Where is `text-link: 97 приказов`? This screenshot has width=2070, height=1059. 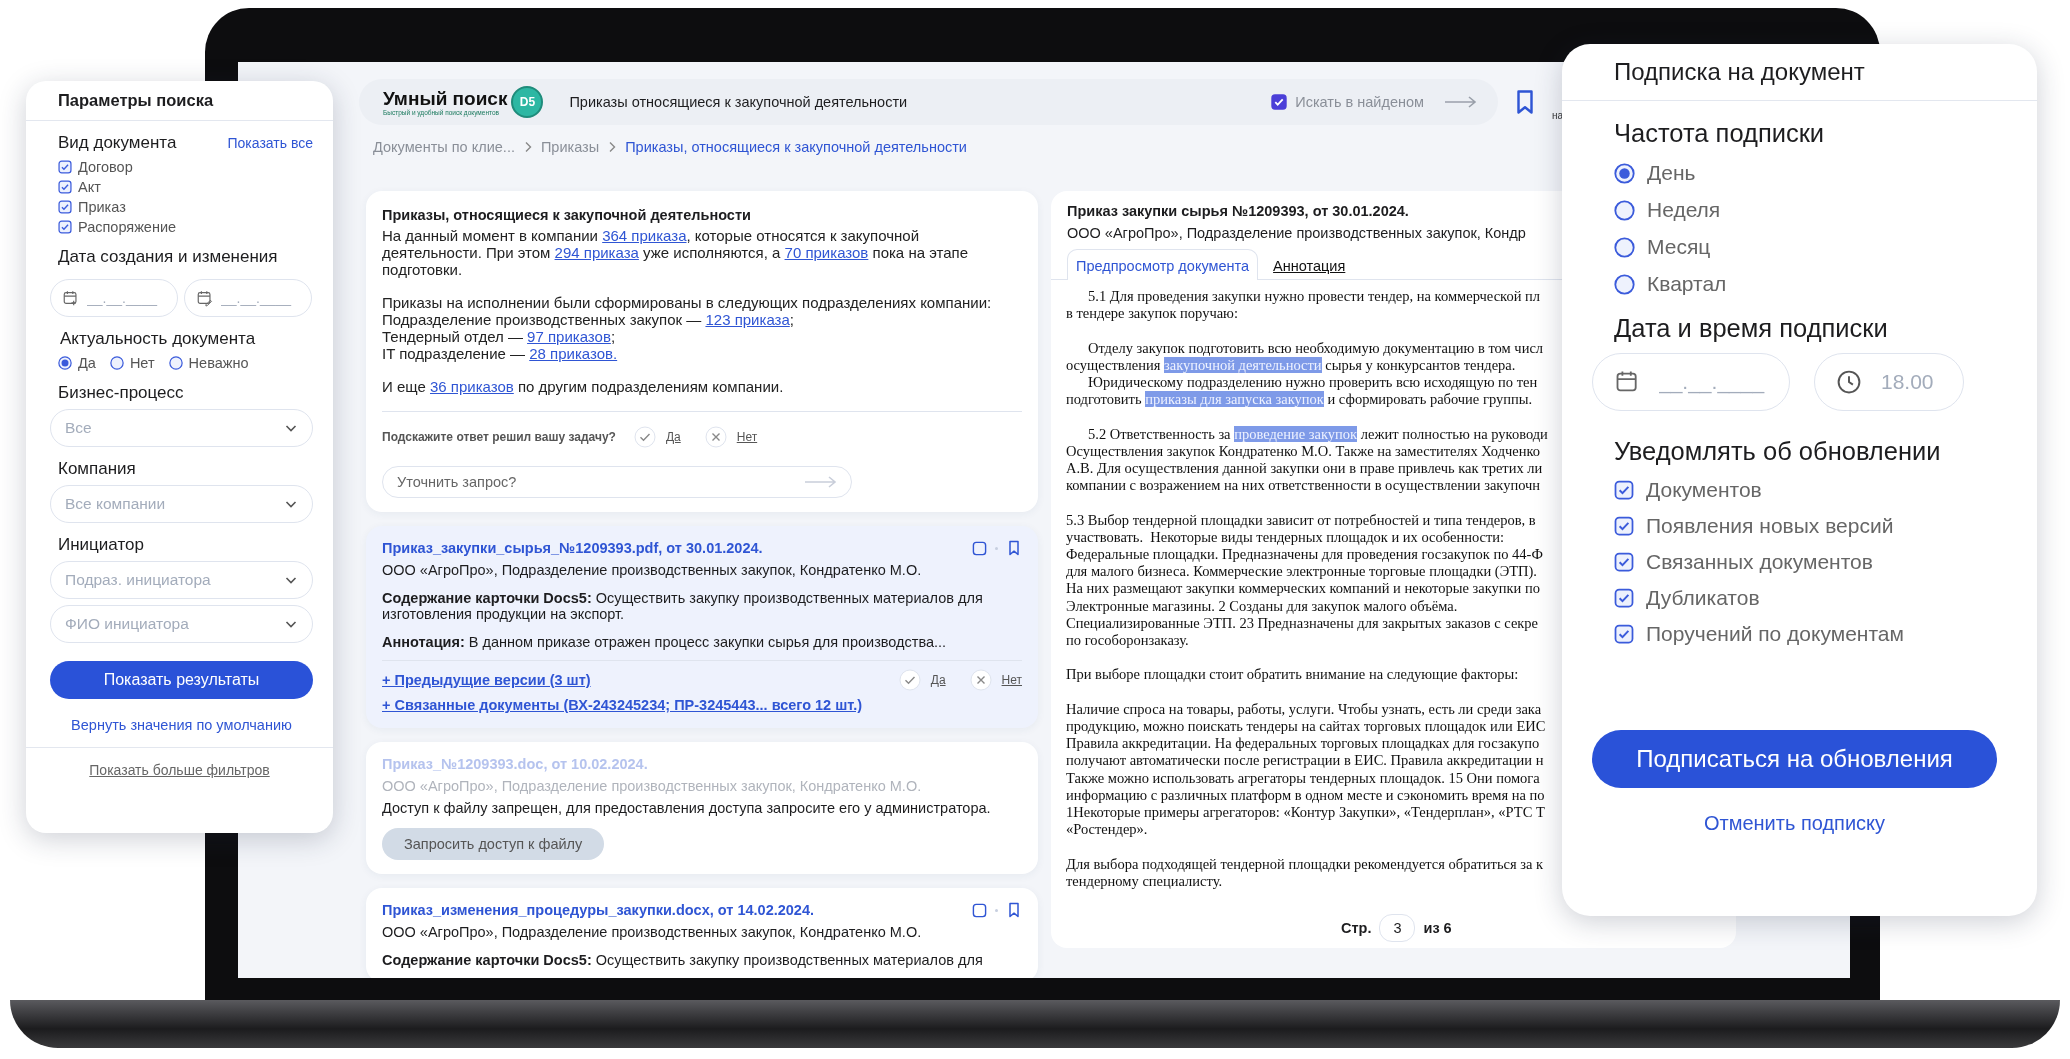
text-link: 97 приказов is located at coordinates (569, 336).